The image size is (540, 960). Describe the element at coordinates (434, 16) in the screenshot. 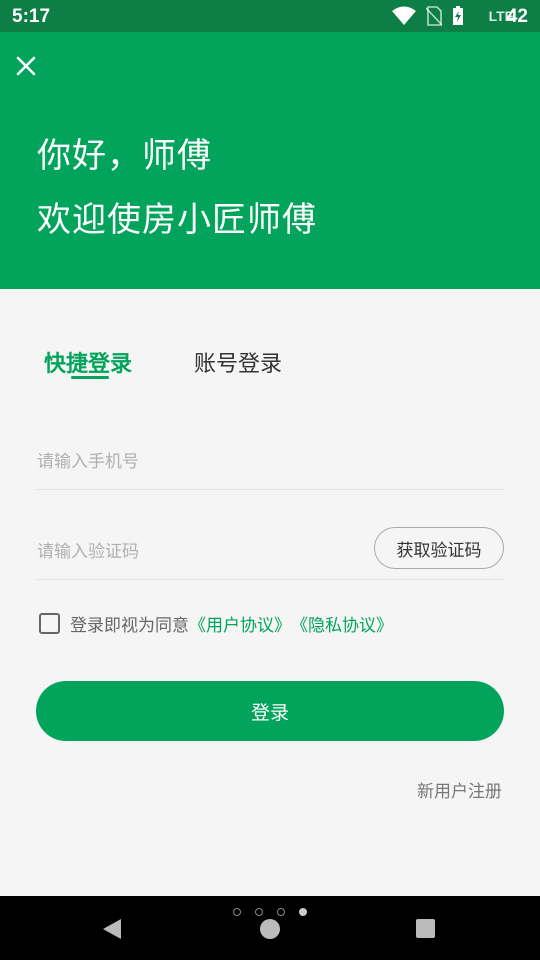

I see `no-sim-icon` at that location.